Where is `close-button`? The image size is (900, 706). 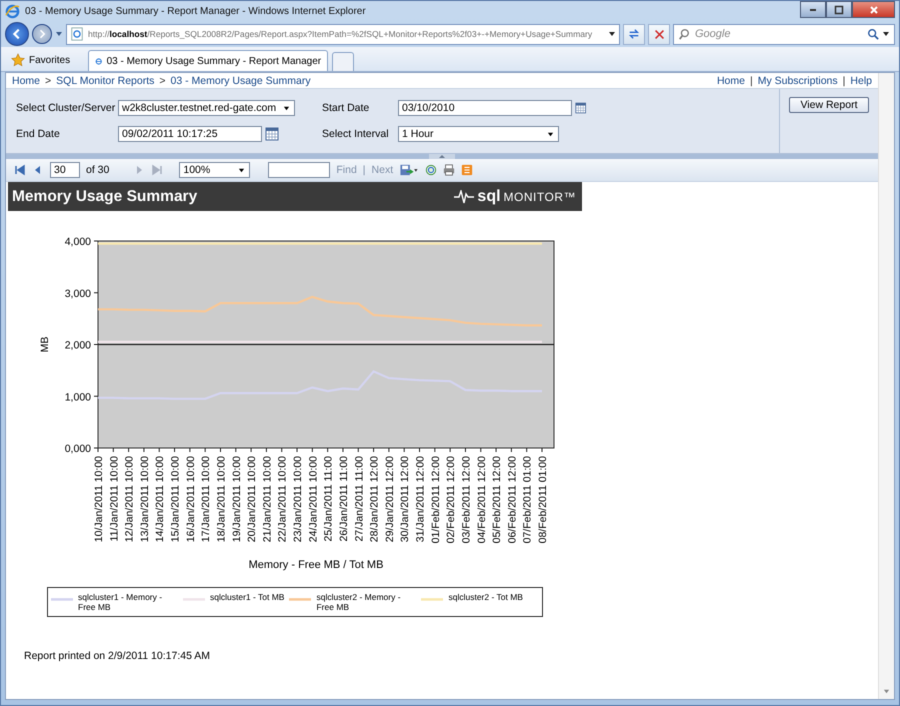 close-button is located at coordinates (873, 9).